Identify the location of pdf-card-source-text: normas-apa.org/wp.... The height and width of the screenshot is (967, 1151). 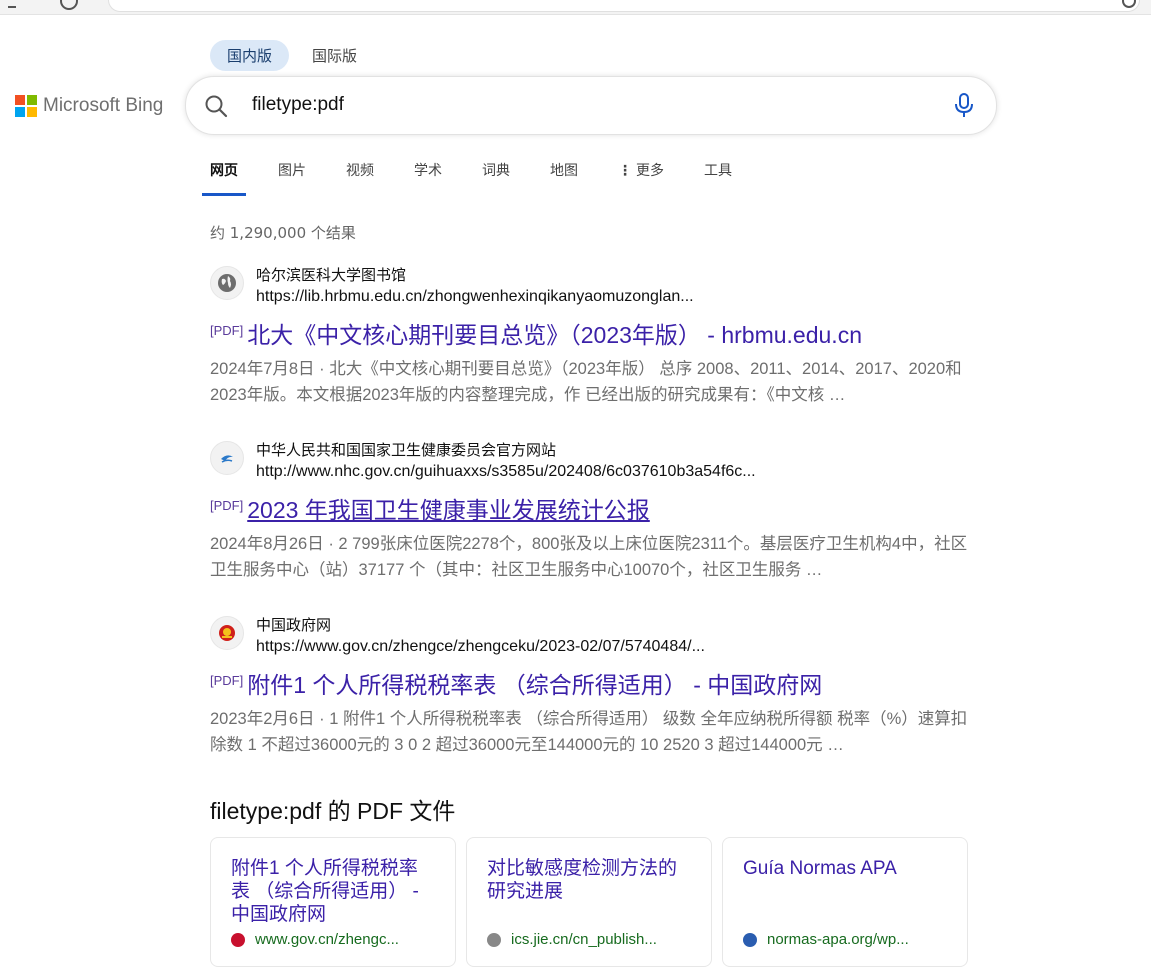
(838, 939).